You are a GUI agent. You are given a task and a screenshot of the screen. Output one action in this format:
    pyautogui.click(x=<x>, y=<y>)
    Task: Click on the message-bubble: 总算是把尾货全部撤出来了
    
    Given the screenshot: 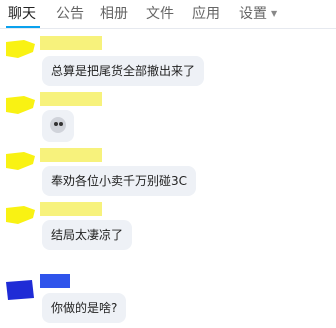 What is the action you would take?
    pyautogui.click(x=123, y=71)
    